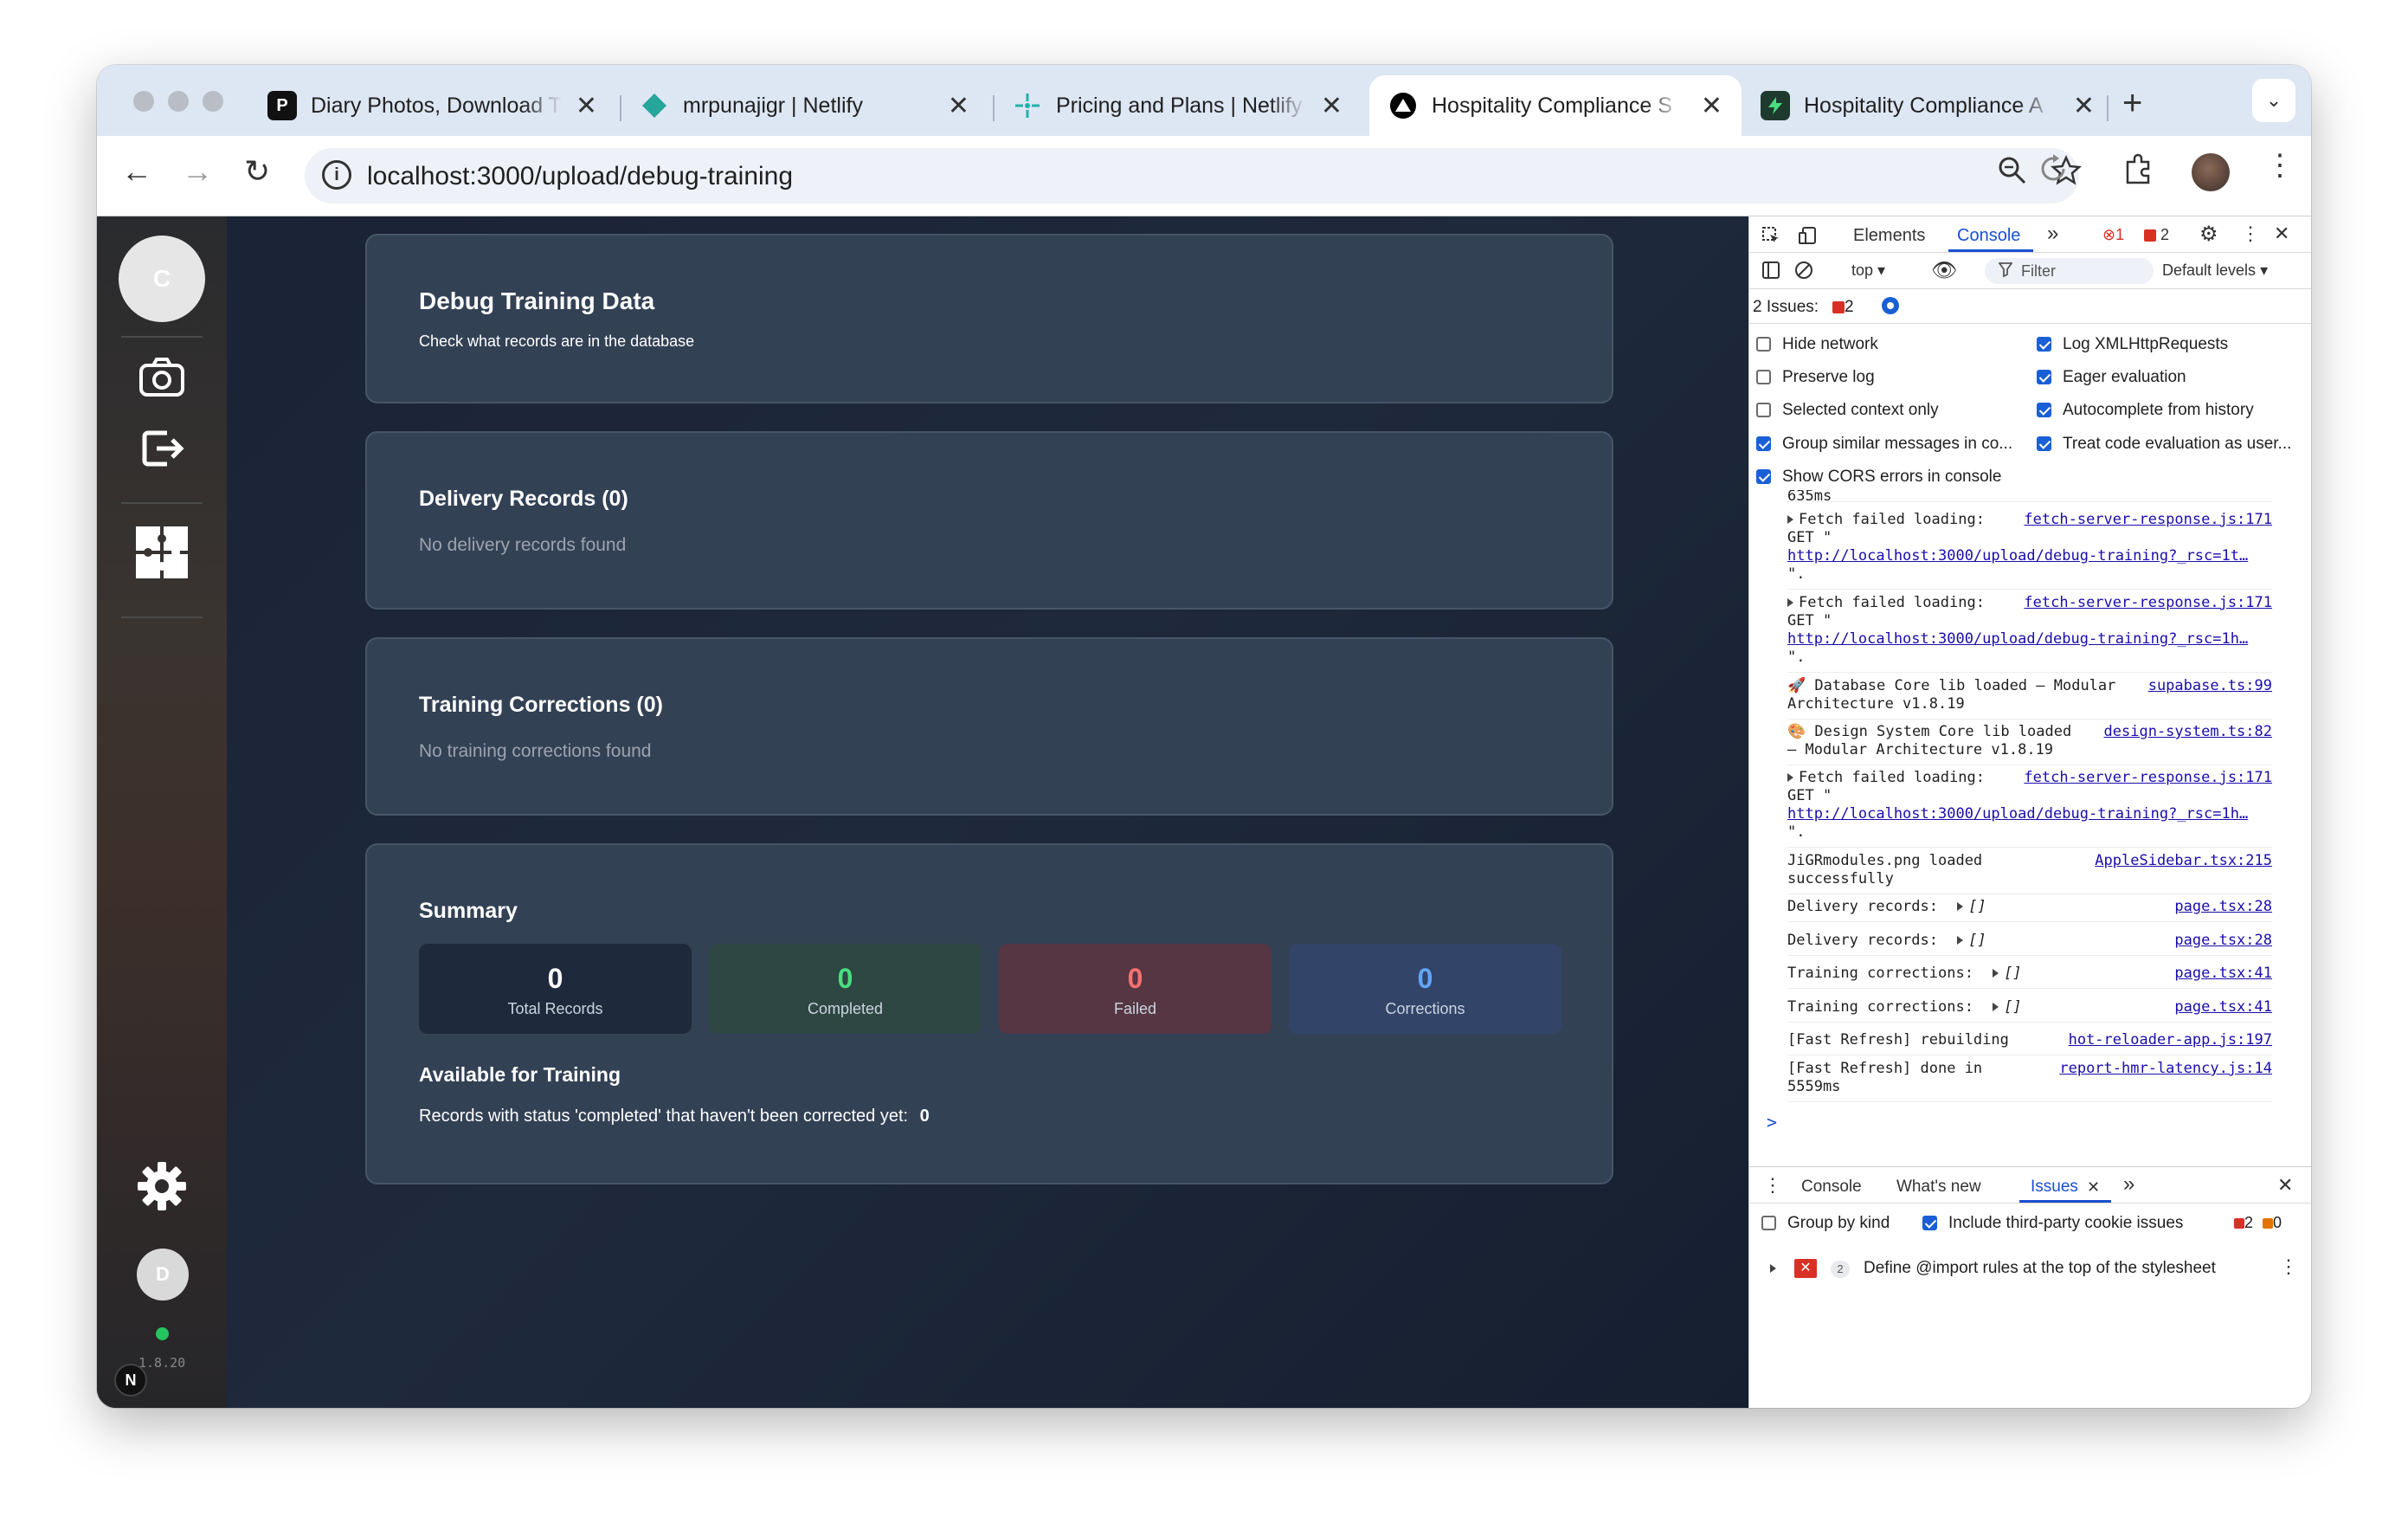  I want to click on close-drawer-icon: ✕, so click(2285, 1185).